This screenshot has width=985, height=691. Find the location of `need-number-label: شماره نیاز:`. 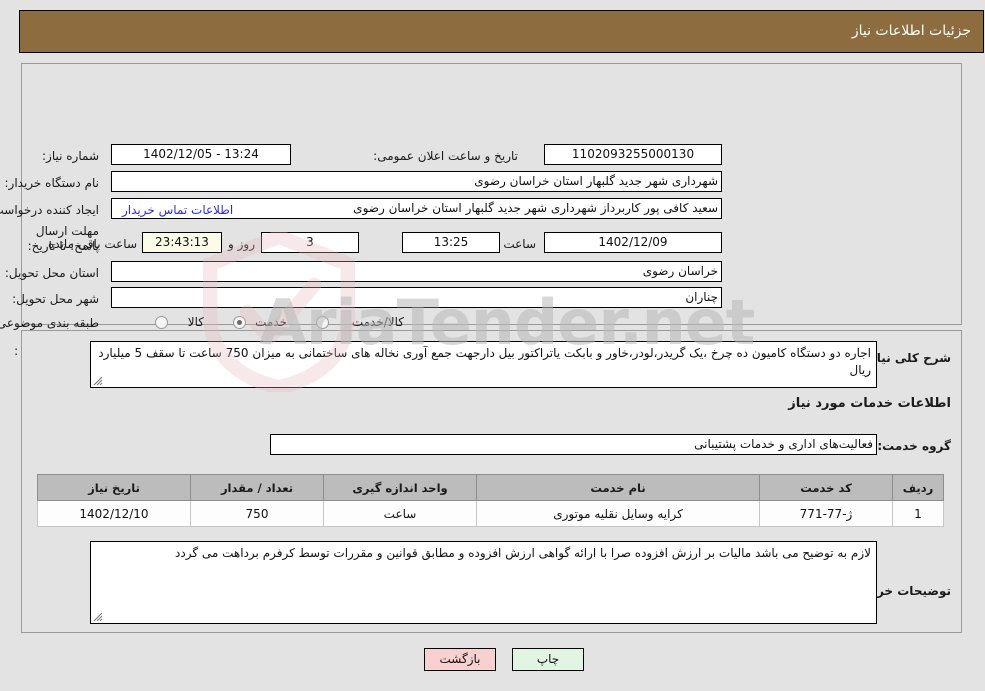

need-number-label: شماره نیاز: is located at coordinates (71, 156).